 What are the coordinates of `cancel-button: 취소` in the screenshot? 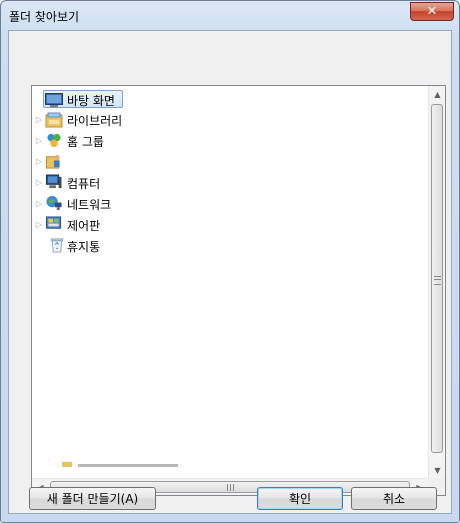 It's located at (394, 498).